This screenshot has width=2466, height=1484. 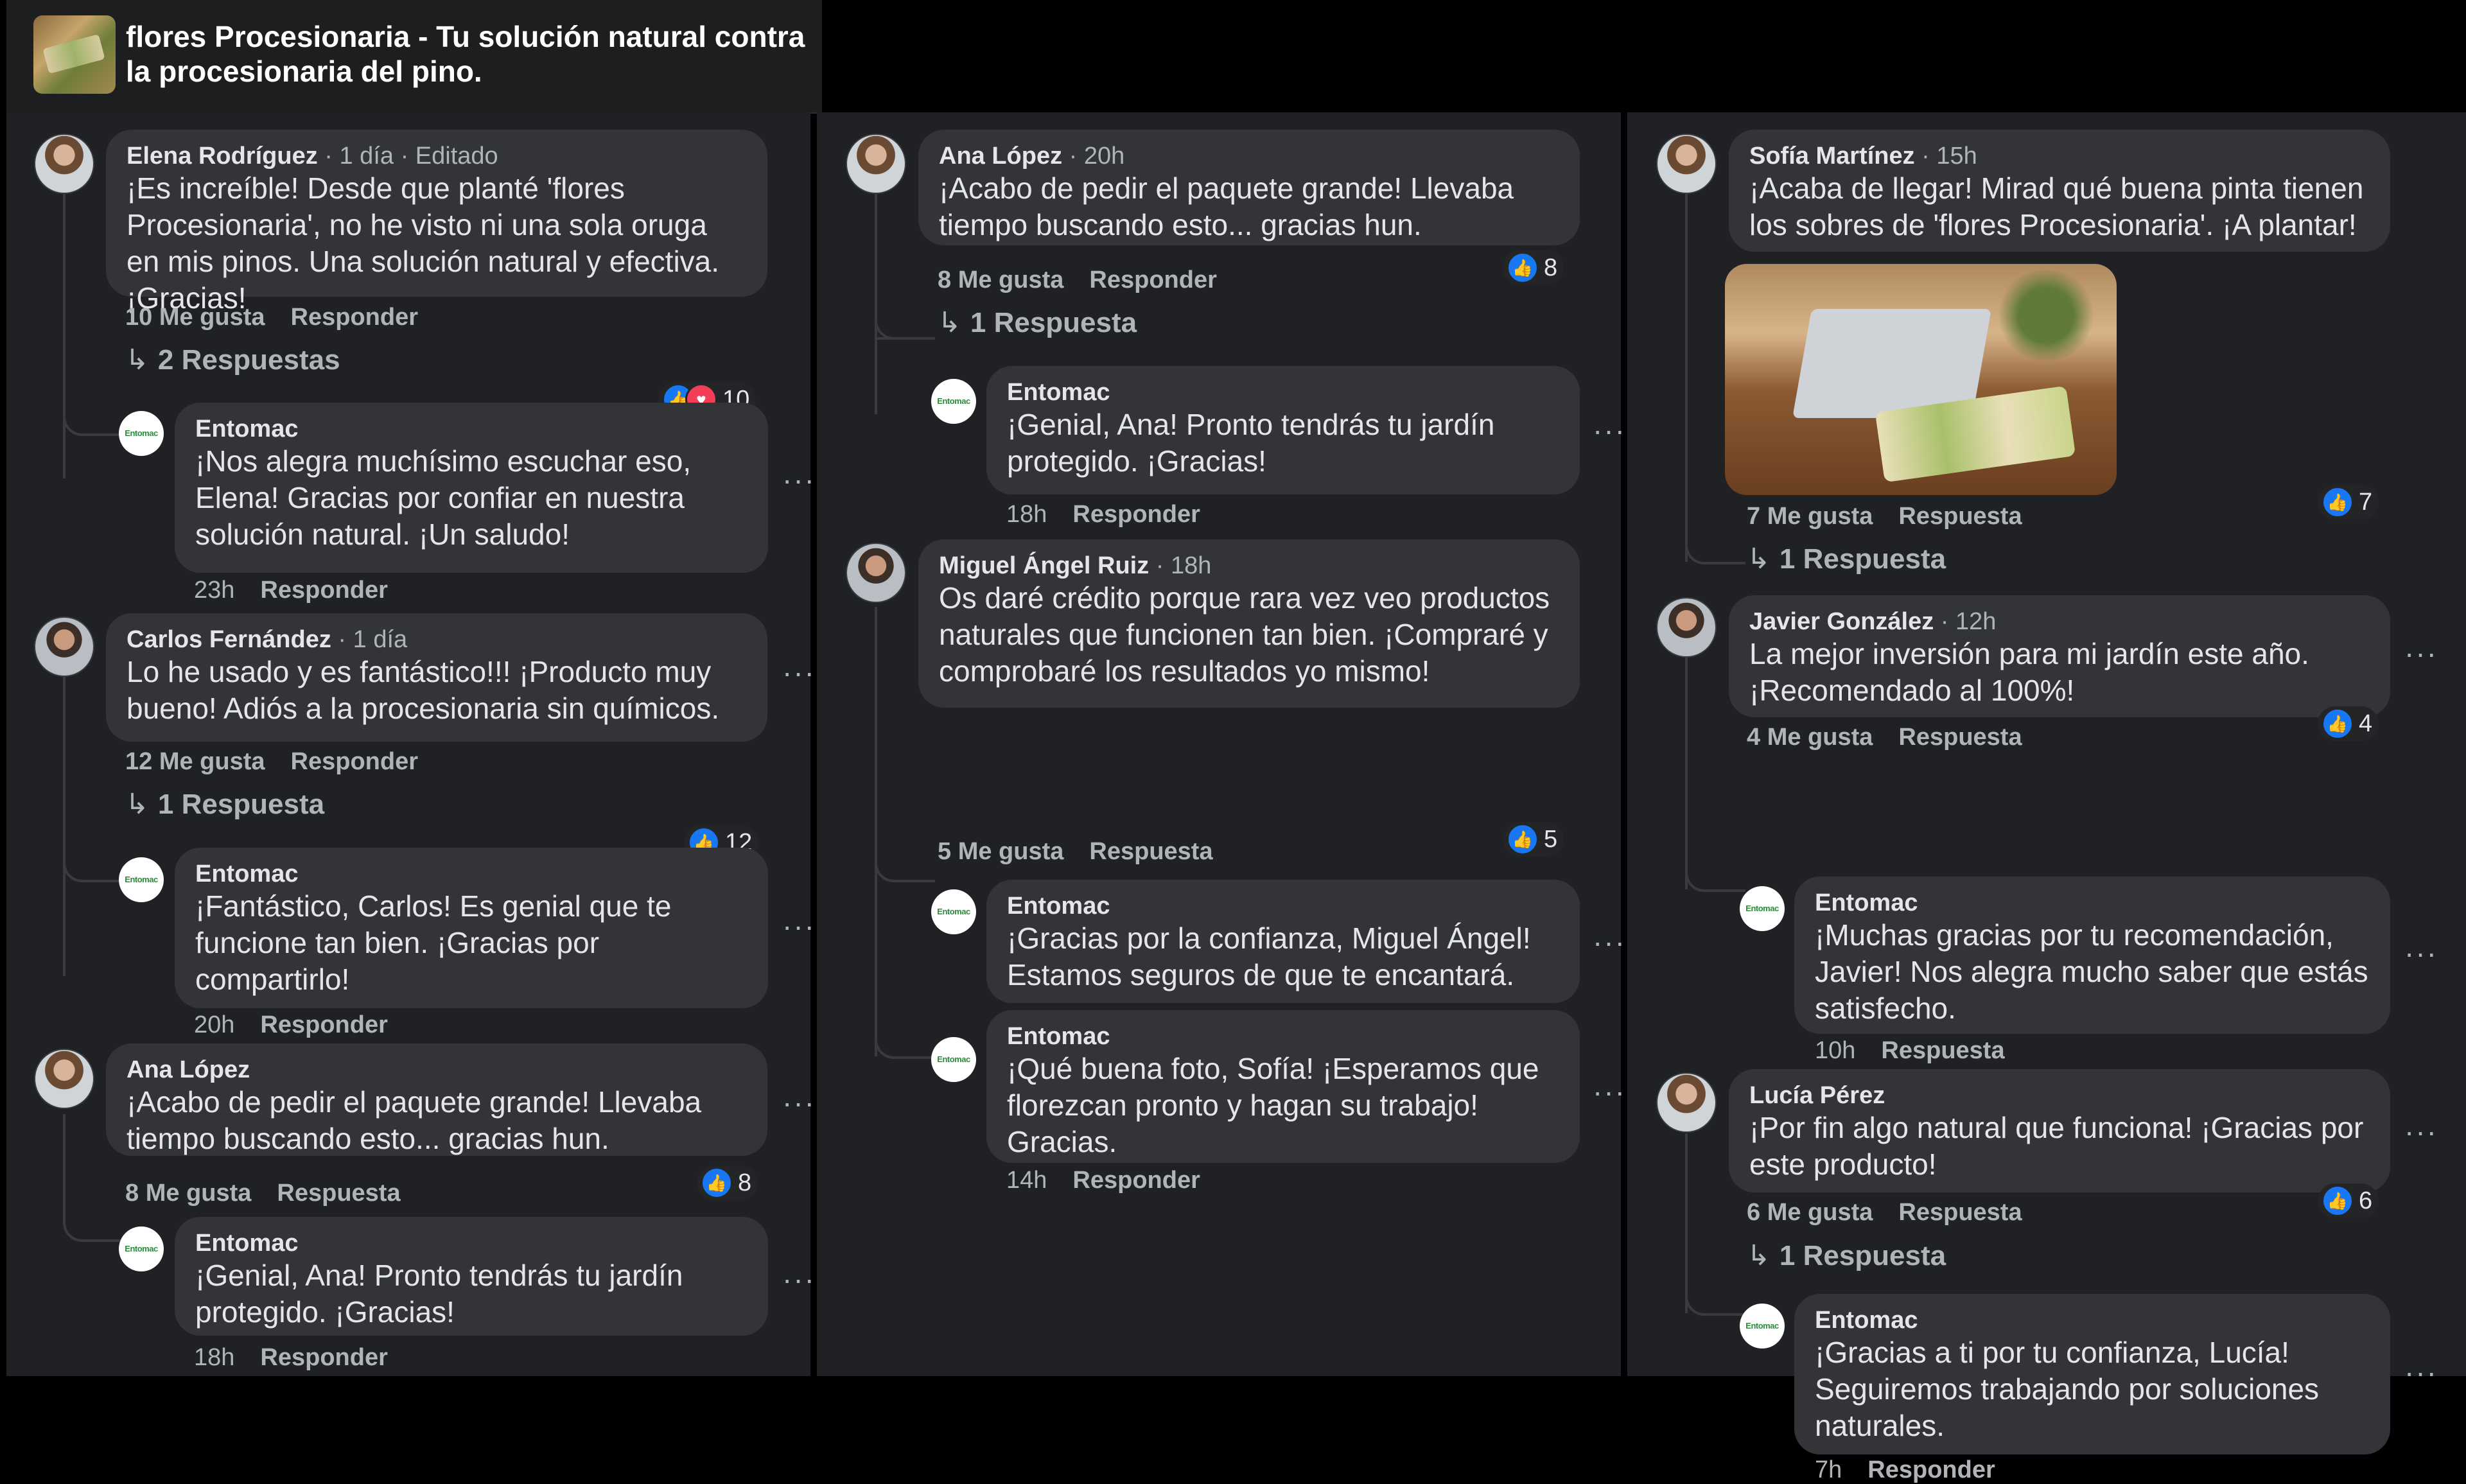 I want to click on like-count-button: 5 Me gusta, so click(x=1001, y=851).